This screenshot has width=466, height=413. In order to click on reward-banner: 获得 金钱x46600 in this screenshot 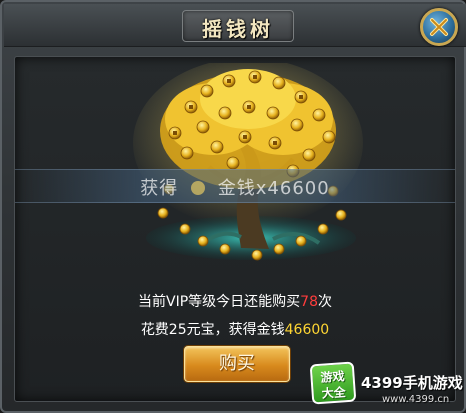, I will do `click(235, 186)`.